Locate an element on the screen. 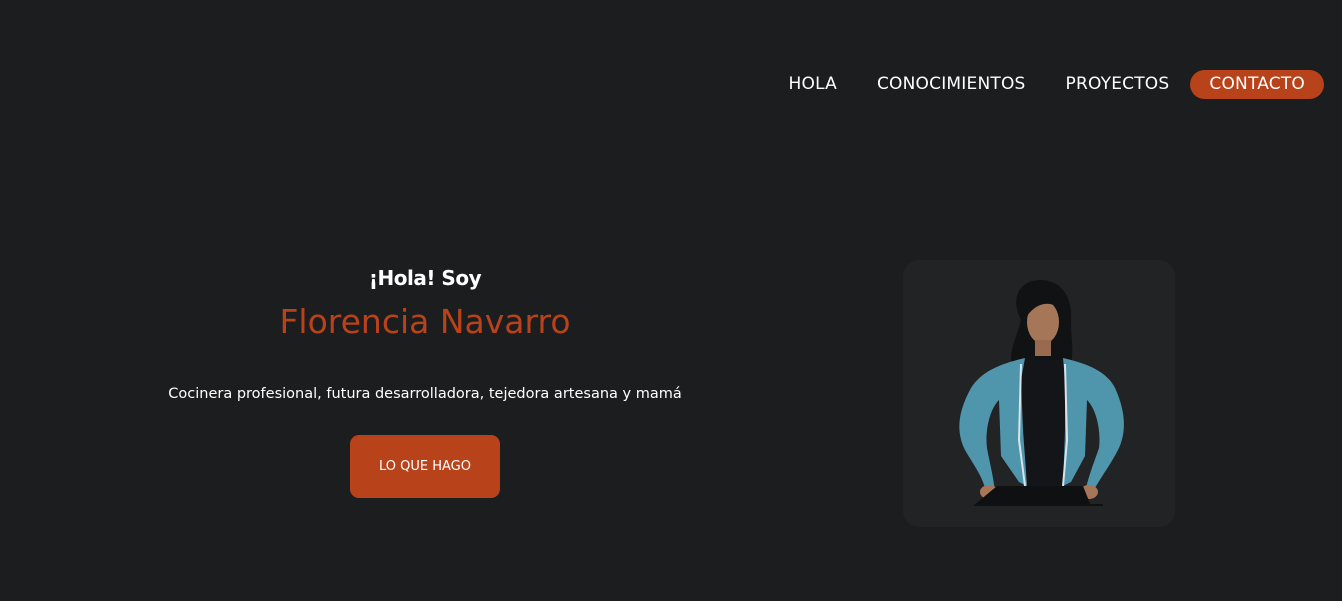 Image resolution: width=1342 pixels, height=601 pixels. profile-photo-card is located at coordinates (1039, 393).